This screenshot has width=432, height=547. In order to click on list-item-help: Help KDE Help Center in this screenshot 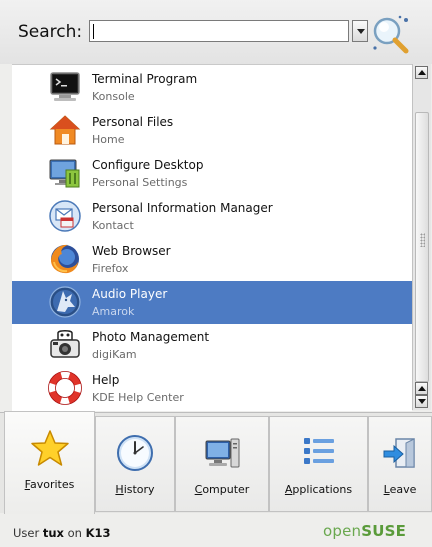, I will do `click(212, 388)`.